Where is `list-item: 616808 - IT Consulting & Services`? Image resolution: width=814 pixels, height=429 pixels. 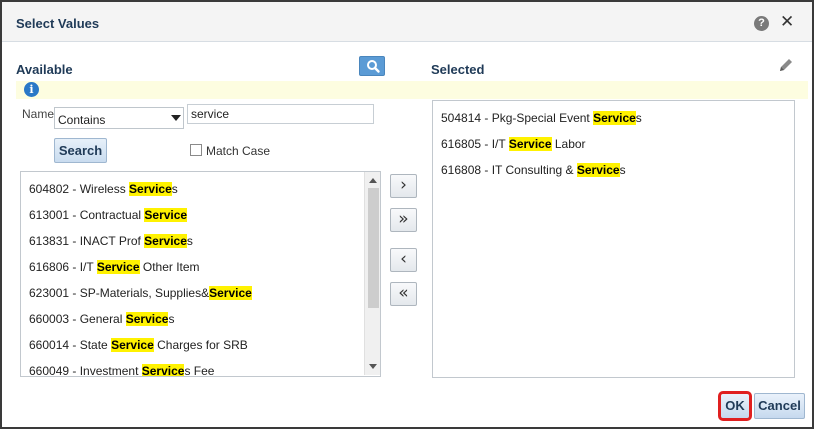 list-item: 616808 - IT Consulting & Services is located at coordinates (533, 170).